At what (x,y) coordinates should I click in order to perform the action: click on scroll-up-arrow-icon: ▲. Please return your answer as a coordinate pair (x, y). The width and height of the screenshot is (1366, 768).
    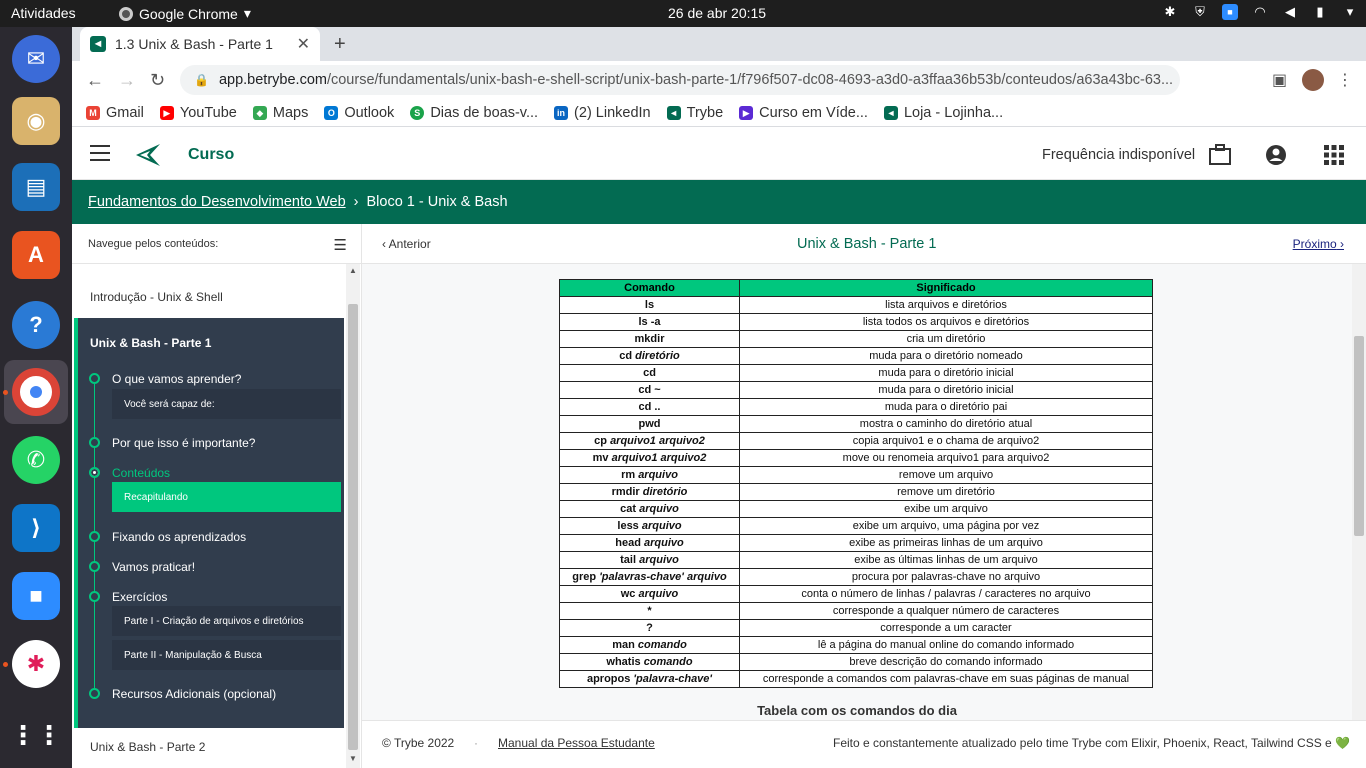
    Looking at the image, I should click on (353, 270).